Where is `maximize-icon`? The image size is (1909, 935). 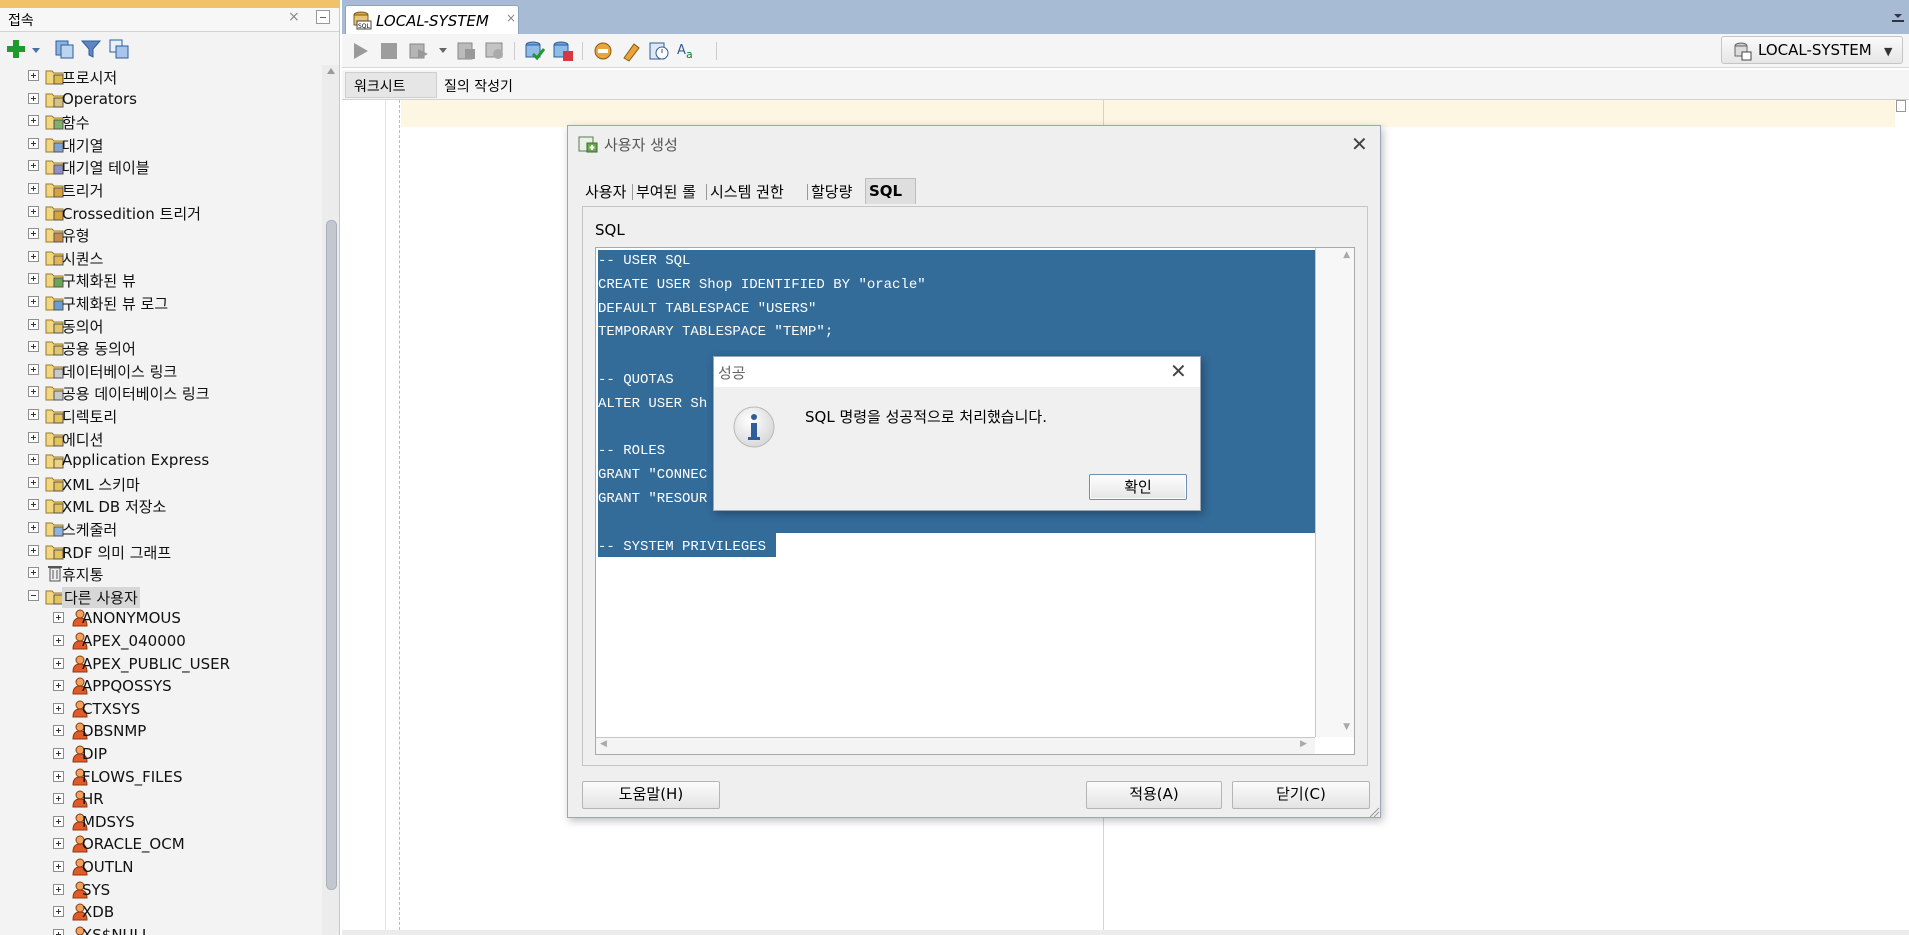
maximize-icon is located at coordinates (1898, 17).